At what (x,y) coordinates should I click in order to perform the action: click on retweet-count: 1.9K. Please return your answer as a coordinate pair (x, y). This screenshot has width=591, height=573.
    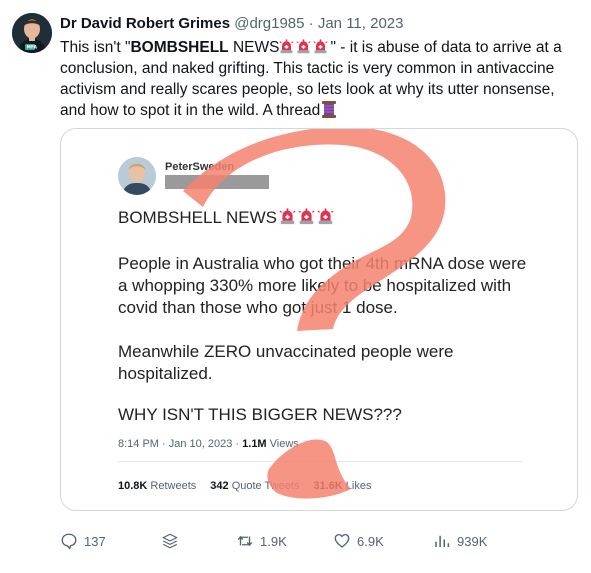
    Looking at the image, I should click on (273, 541).